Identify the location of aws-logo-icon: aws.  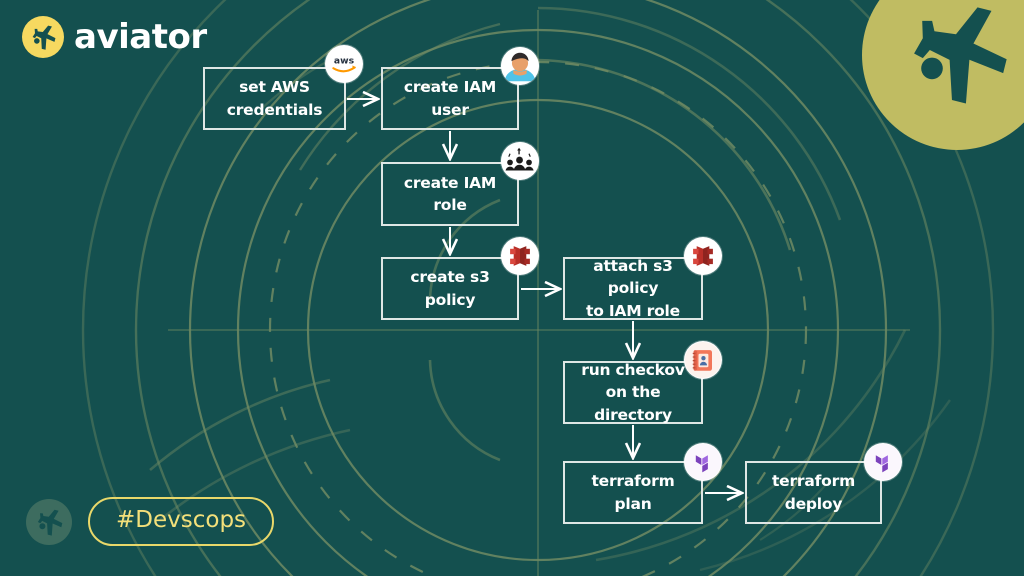
(344, 64).